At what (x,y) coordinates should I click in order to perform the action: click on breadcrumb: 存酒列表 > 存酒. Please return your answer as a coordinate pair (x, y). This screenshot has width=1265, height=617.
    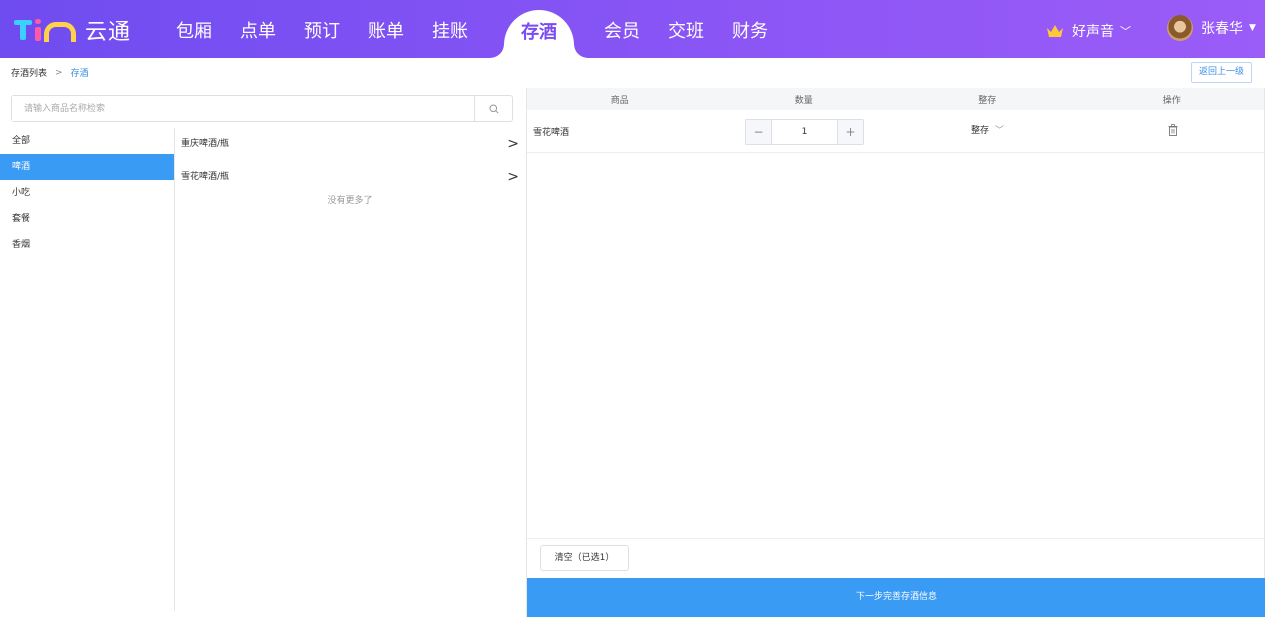
    Looking at the image, I should click on (50, 73).